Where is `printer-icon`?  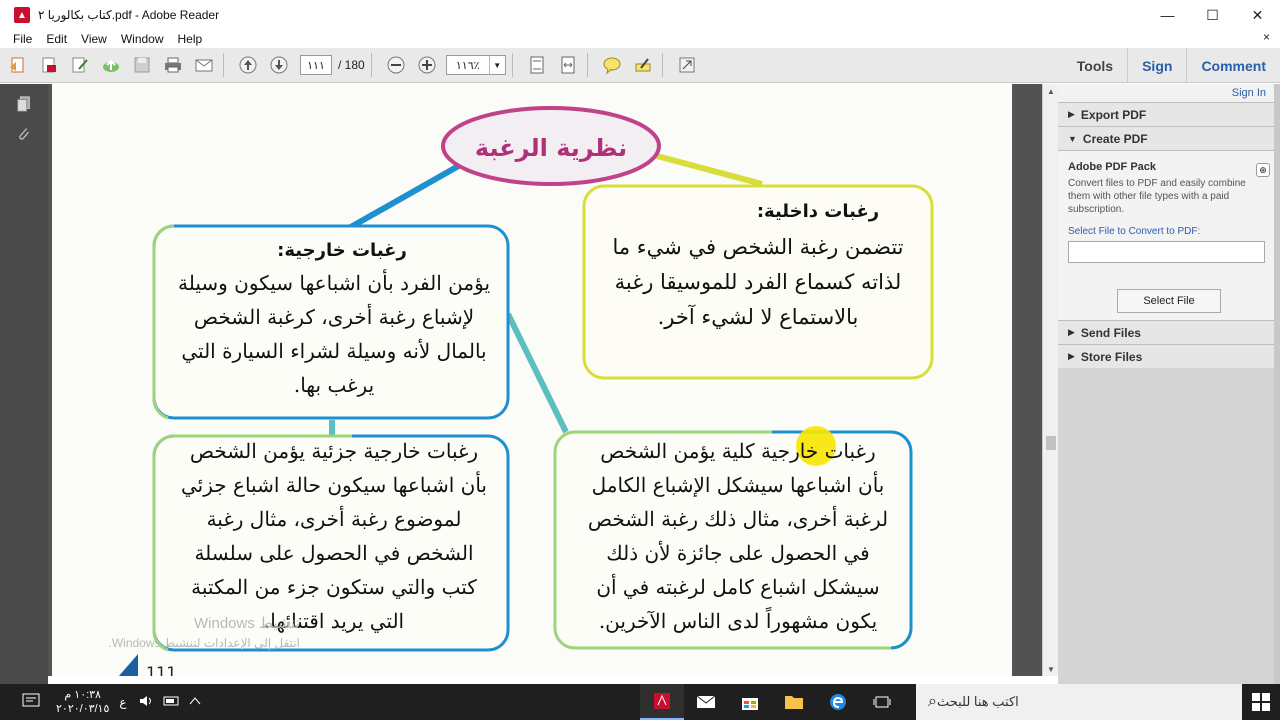
printer-icon is located at coordinates (173, 65).